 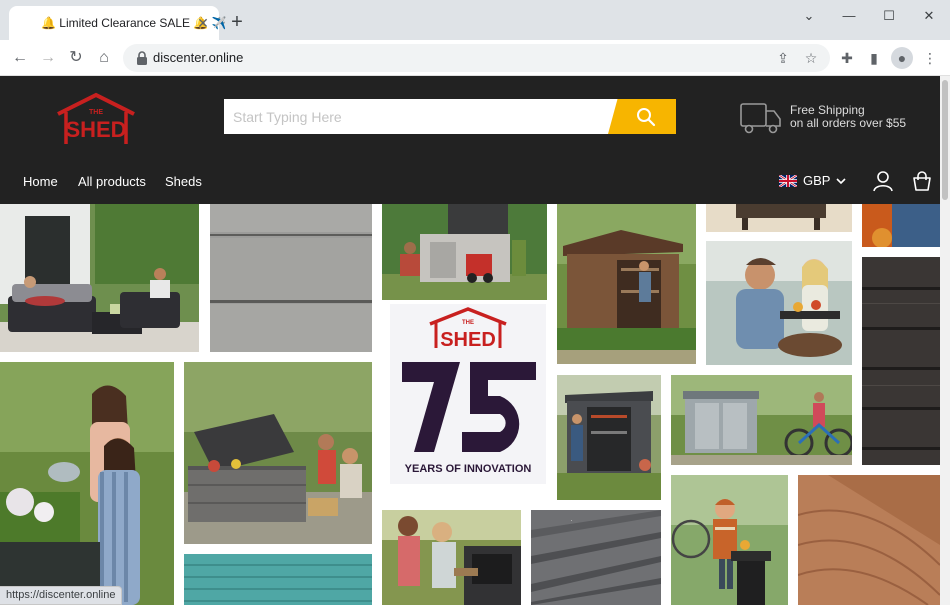 What do you see at coordinates (889, 16) in the screenshot?
I see `maximize-icon: ☐` at bounding box center [889, 16].